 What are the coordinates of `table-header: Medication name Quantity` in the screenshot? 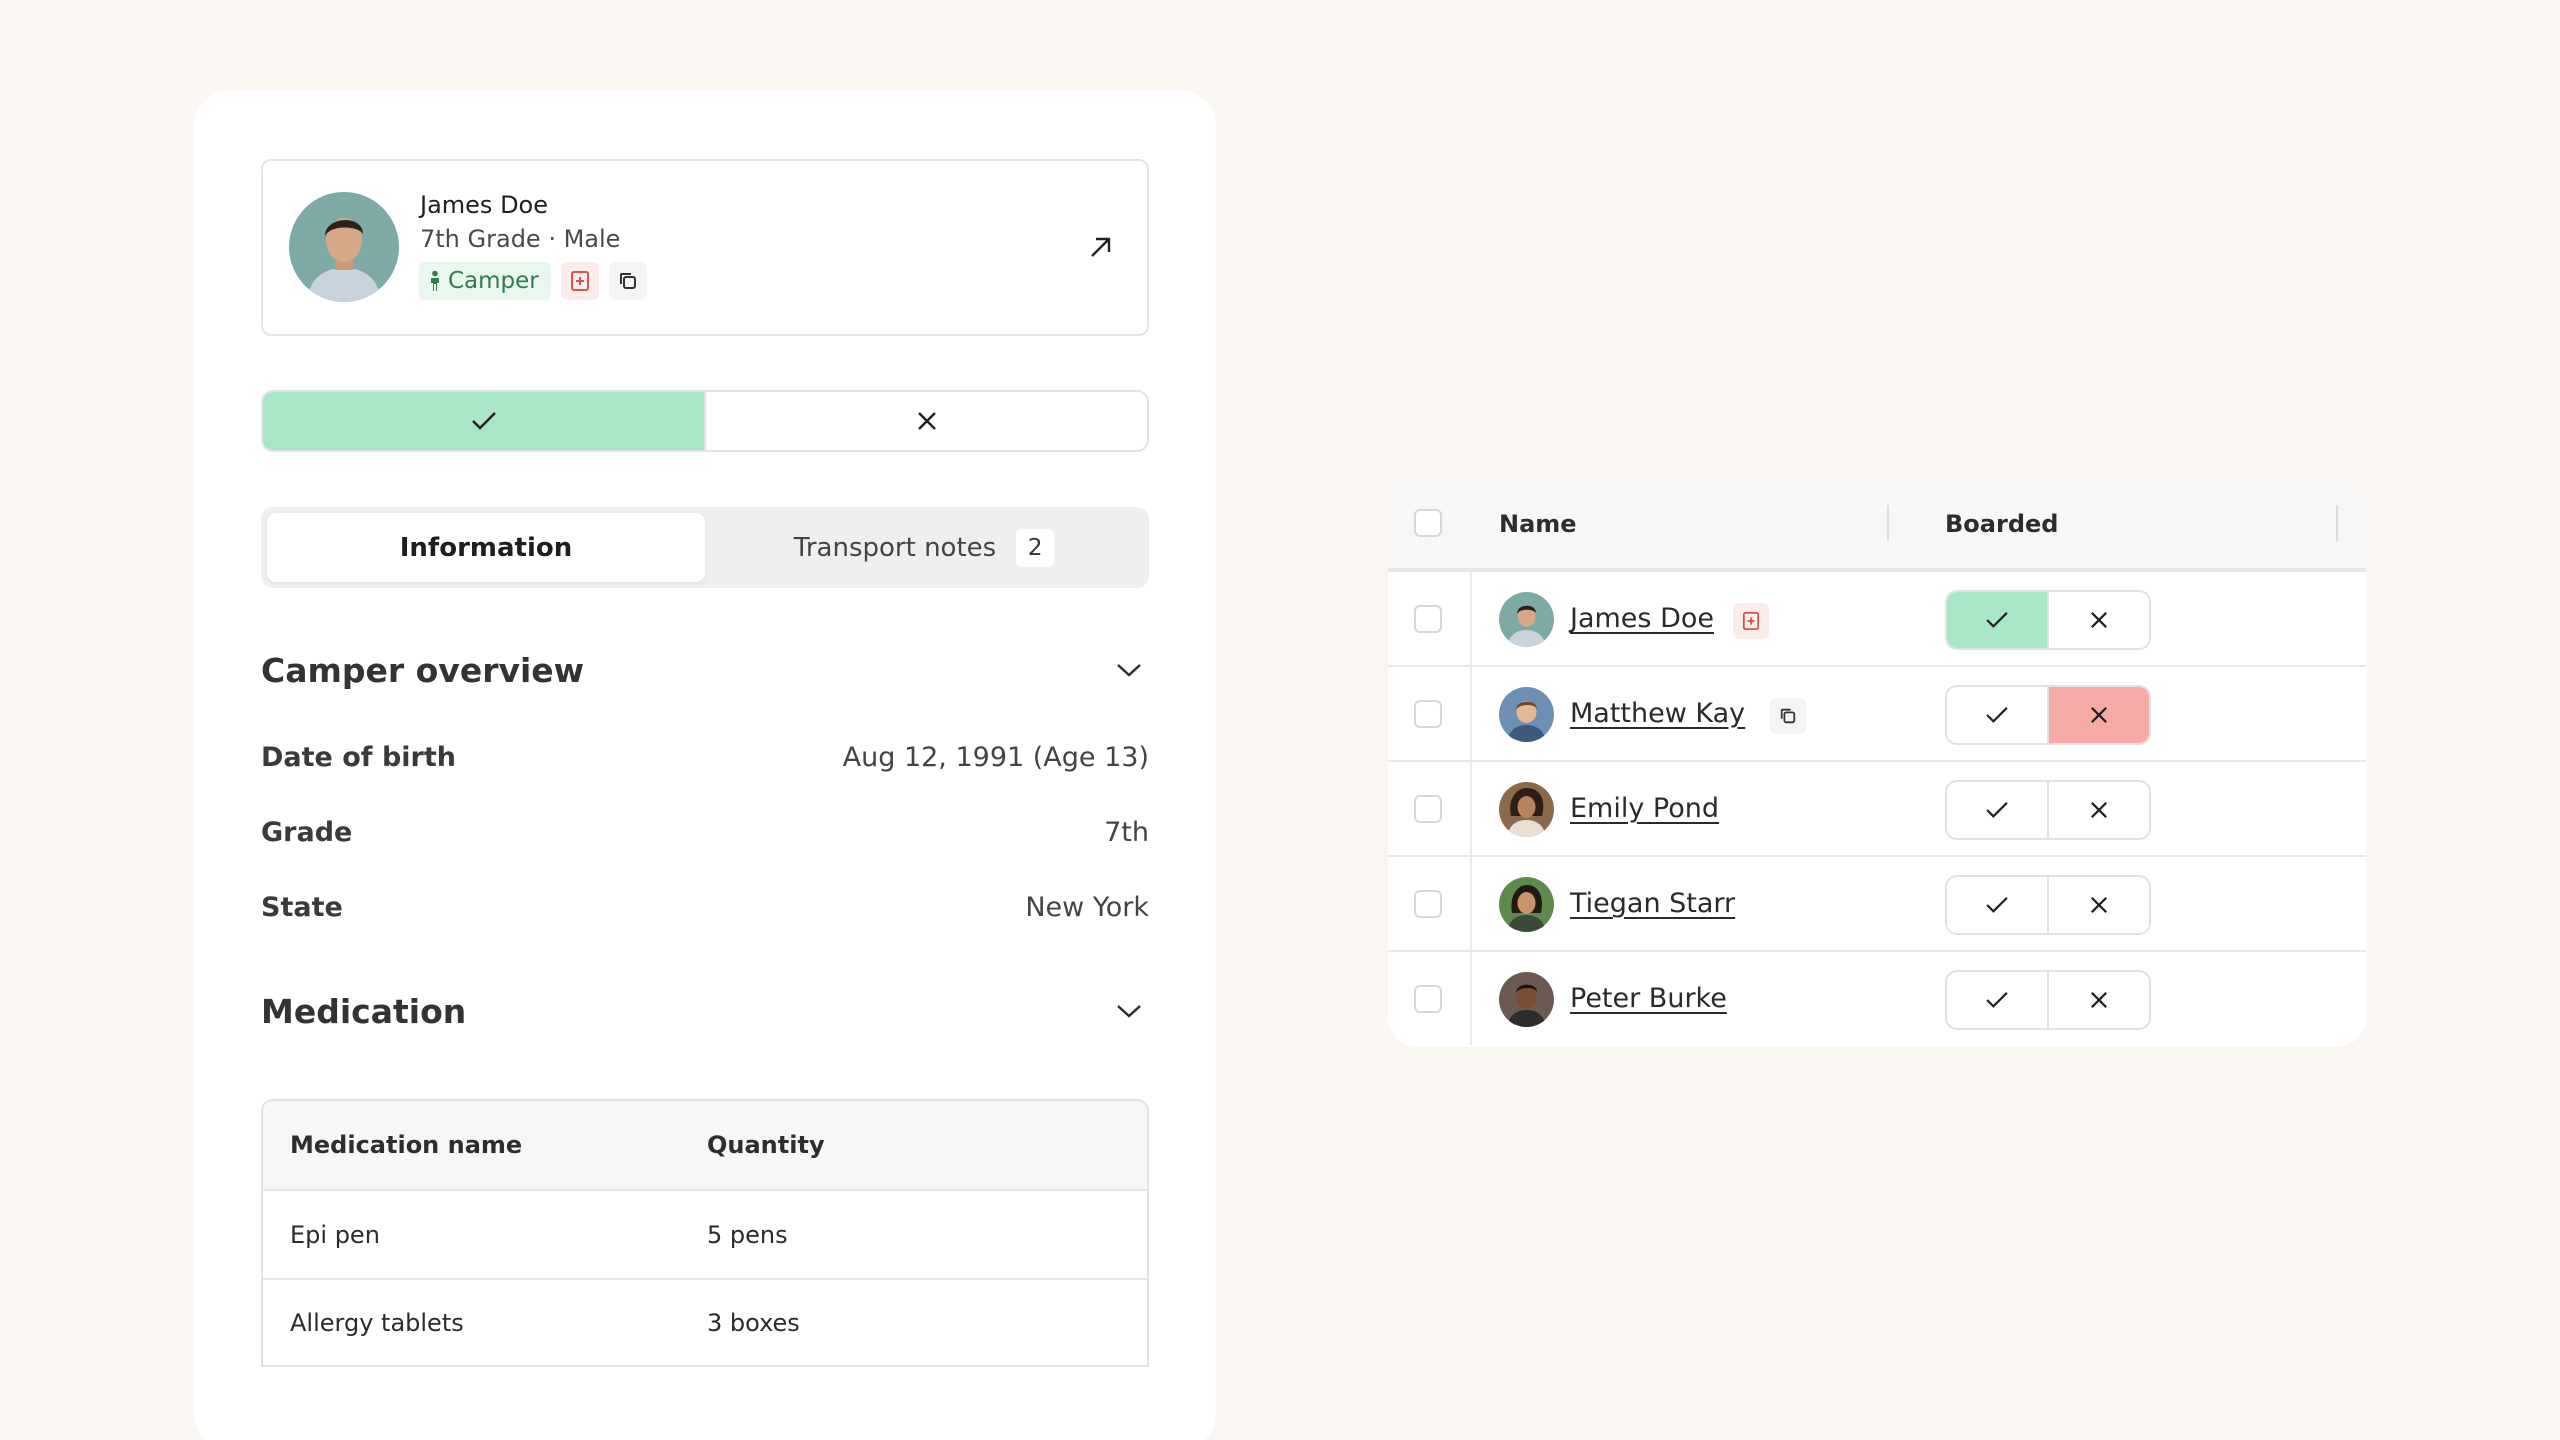 It's located at (705, 1145).